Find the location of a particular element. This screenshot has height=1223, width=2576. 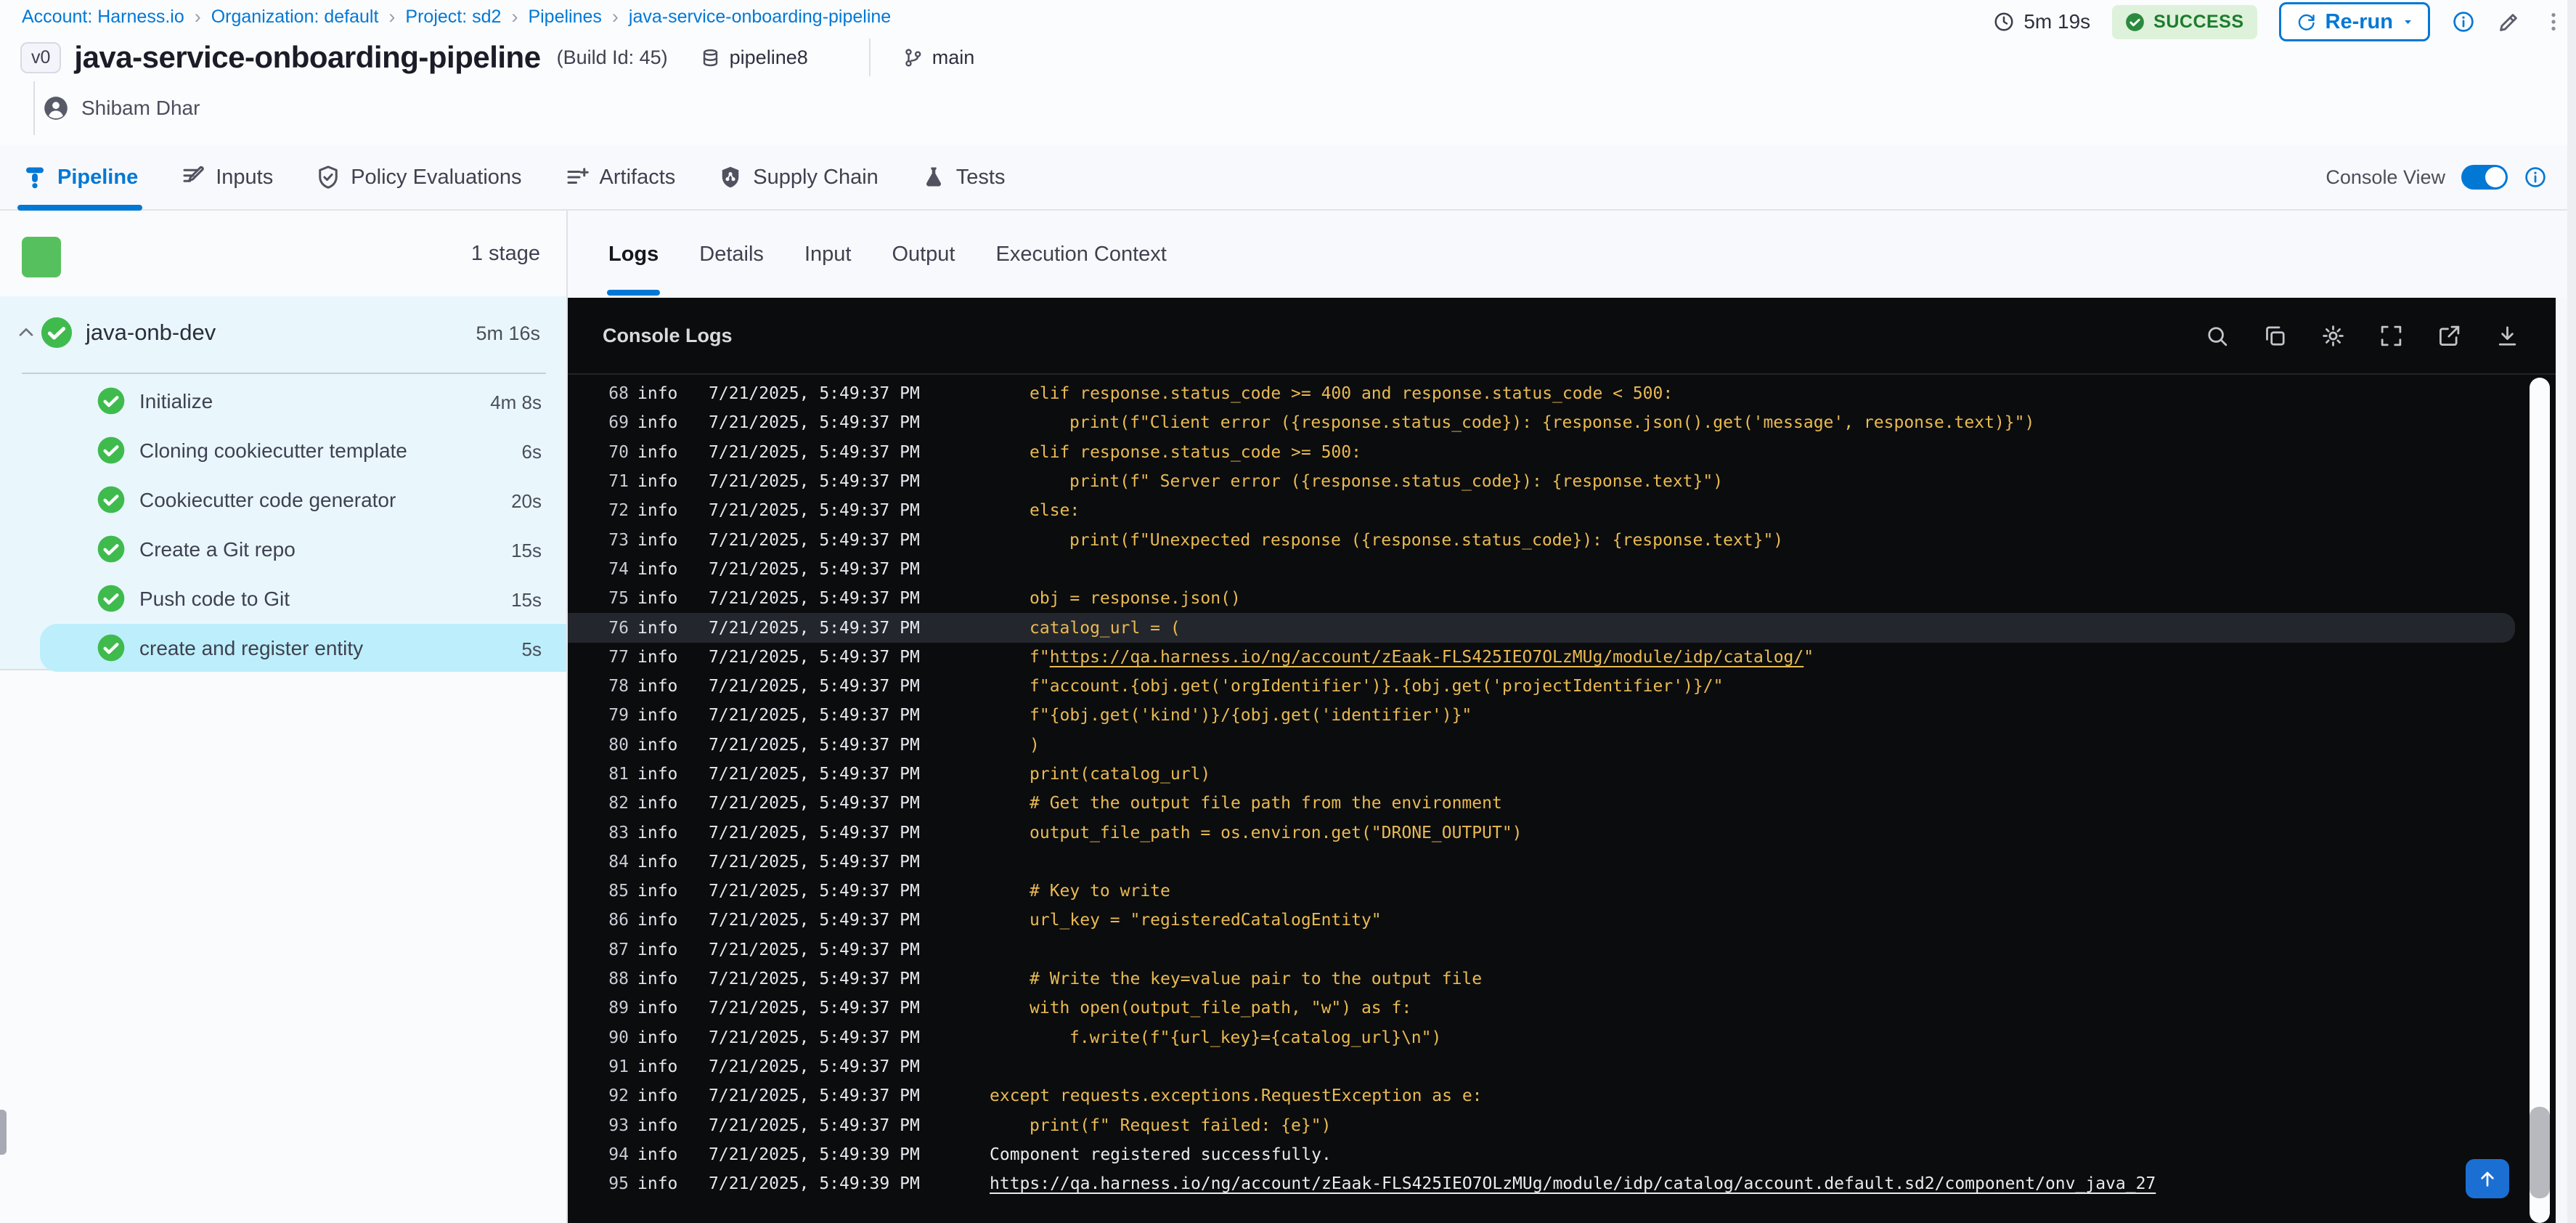

tab-pipeline: Pipeline is located at coordinates (80, 178).